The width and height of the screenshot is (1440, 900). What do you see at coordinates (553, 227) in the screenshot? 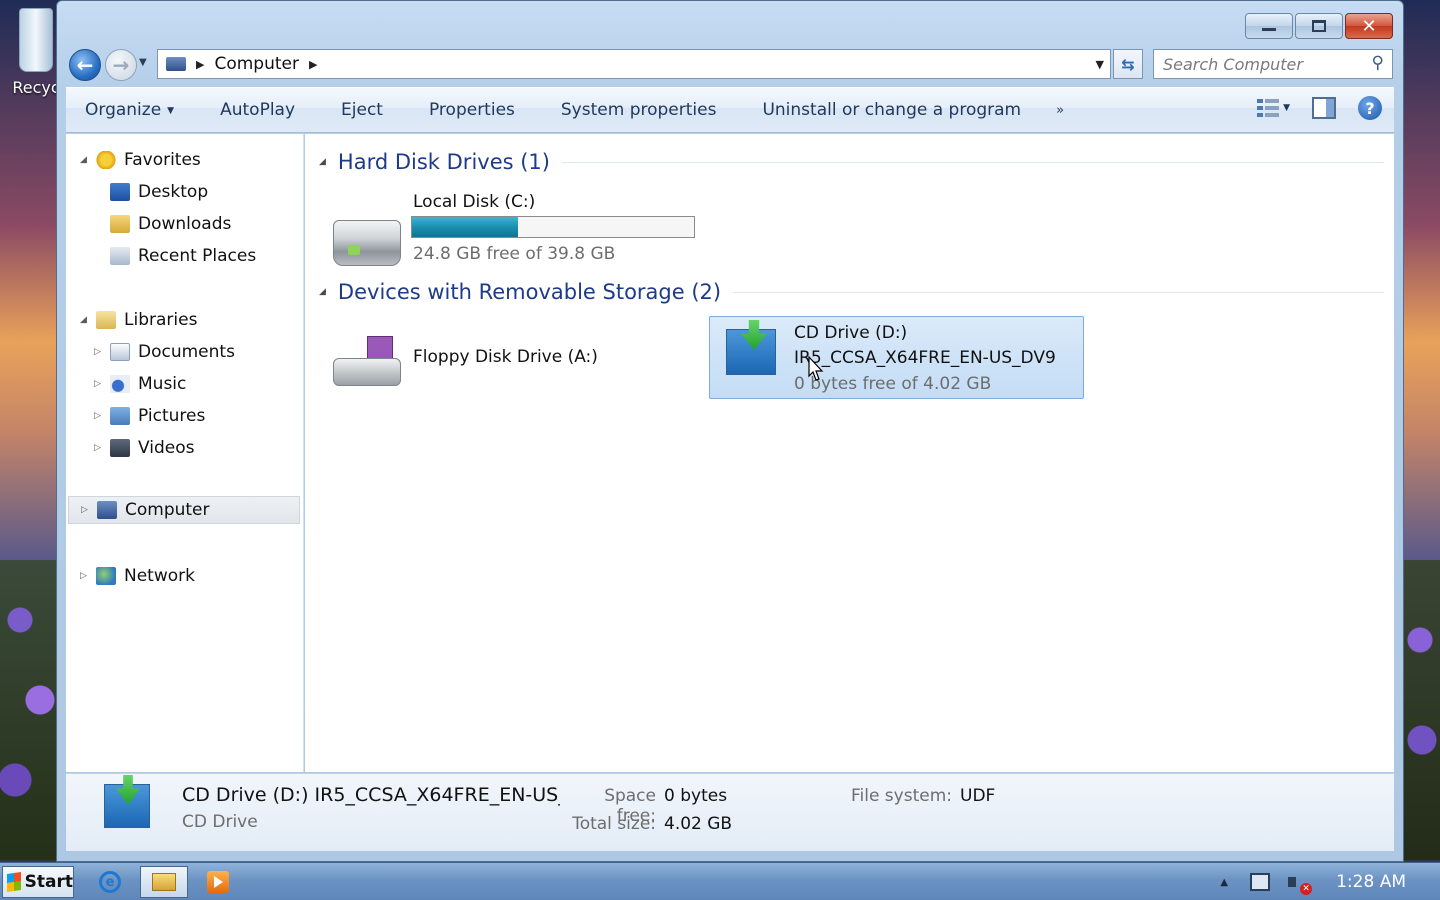
I see `disk-usage-bar` at bounding box center [553, 227].